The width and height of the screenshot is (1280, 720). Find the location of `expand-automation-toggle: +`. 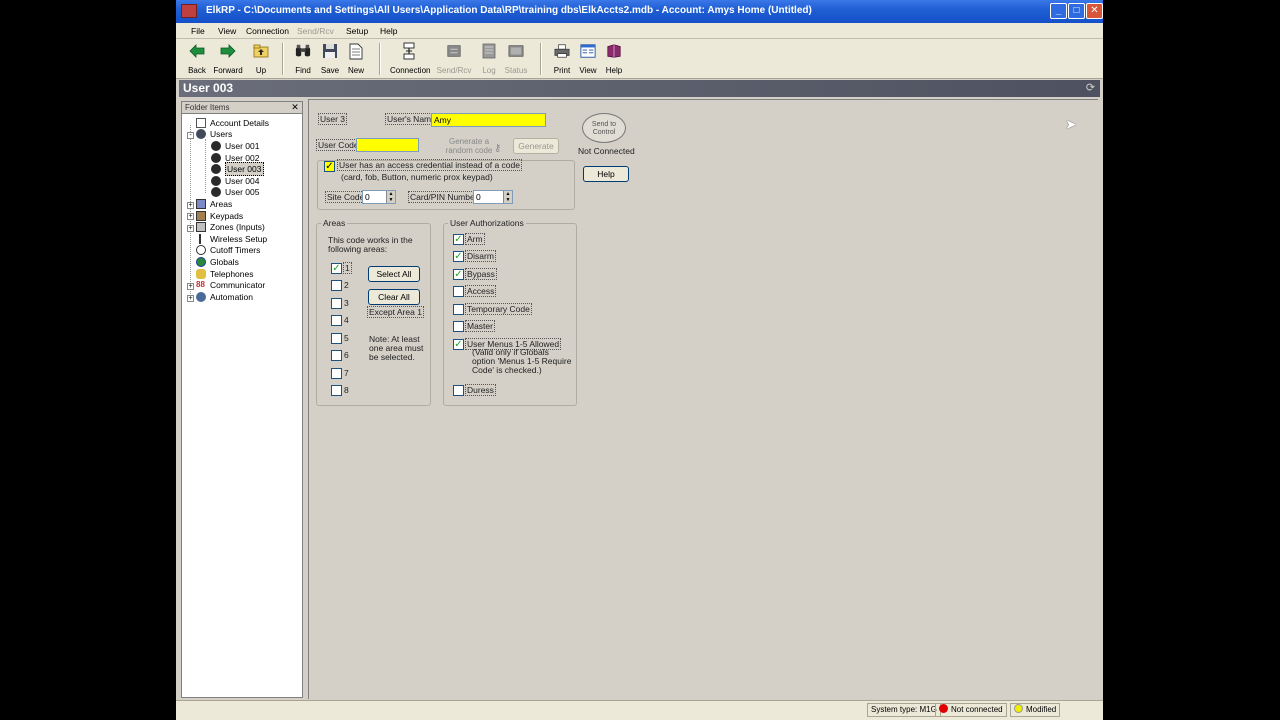

expand-automation-toggle: + is located at coordinates (190, 298).